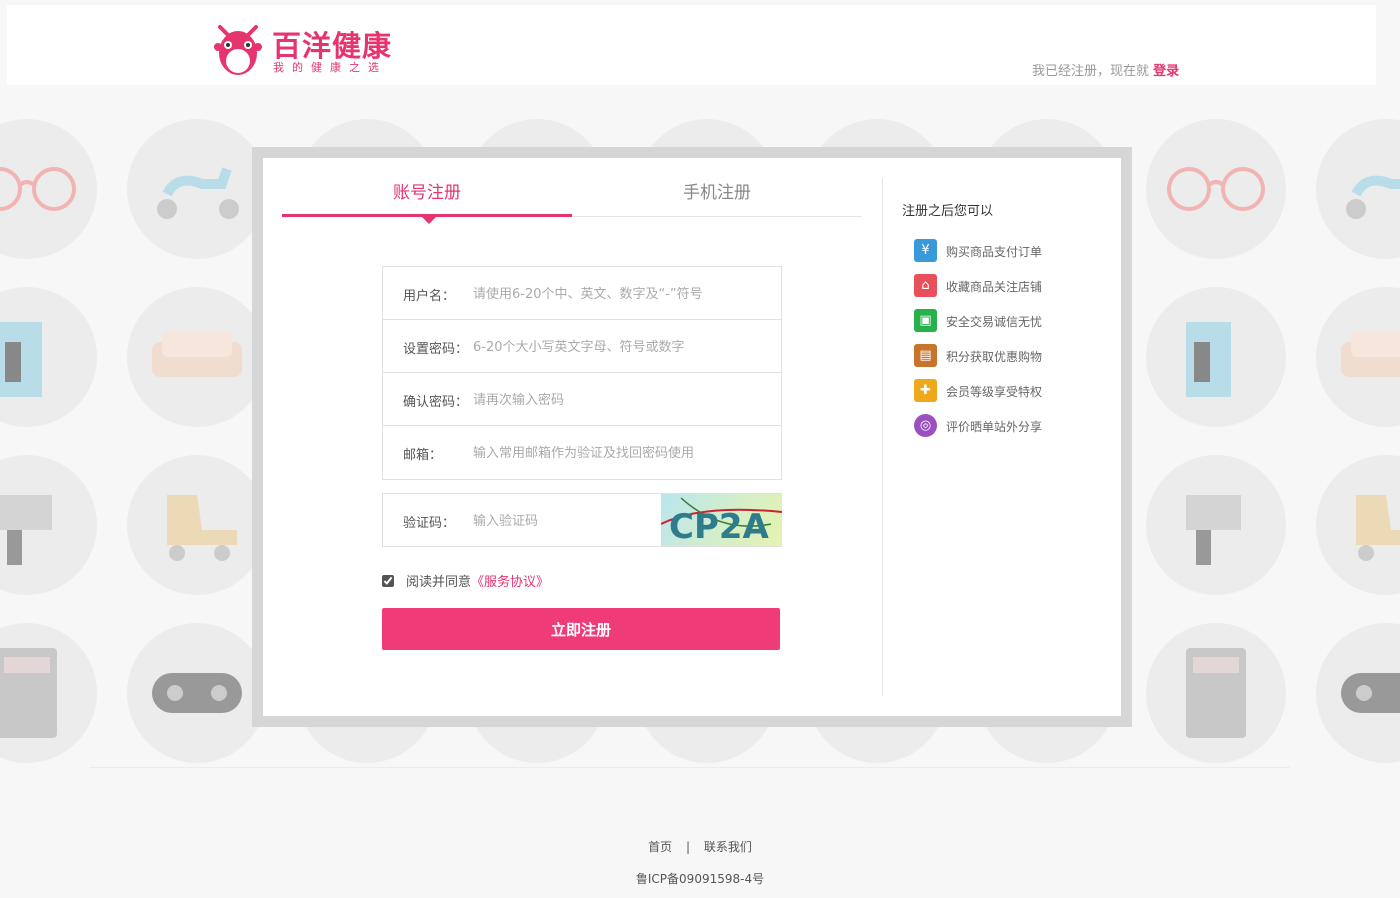 Image resolution: width=1400 pixels, height=898 pixels. Describe the element at coordinates (429, 523) in the screenshot. I see `captcha-label: 验证码：` at that location.